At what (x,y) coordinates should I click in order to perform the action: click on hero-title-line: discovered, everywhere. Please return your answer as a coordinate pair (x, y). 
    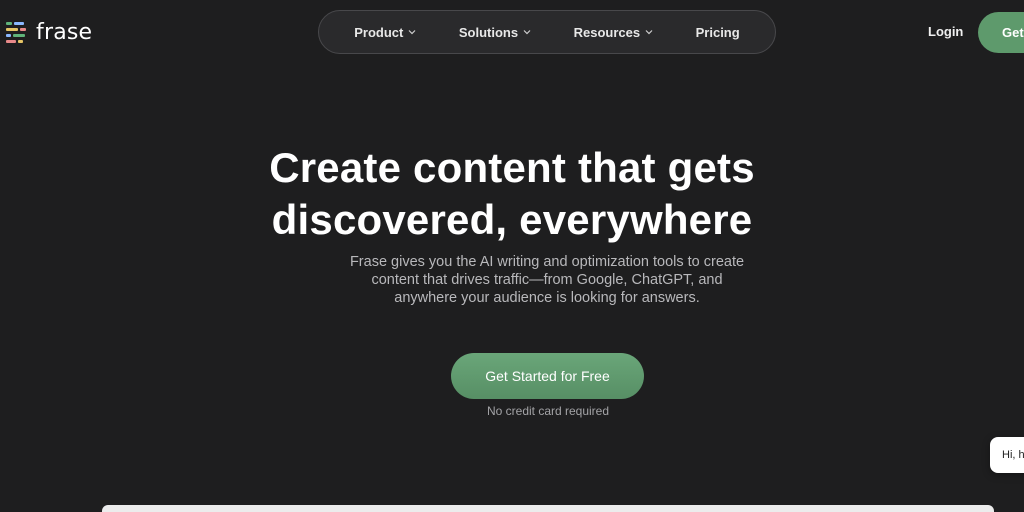
    Looking at the image, I should click on (512, 219).